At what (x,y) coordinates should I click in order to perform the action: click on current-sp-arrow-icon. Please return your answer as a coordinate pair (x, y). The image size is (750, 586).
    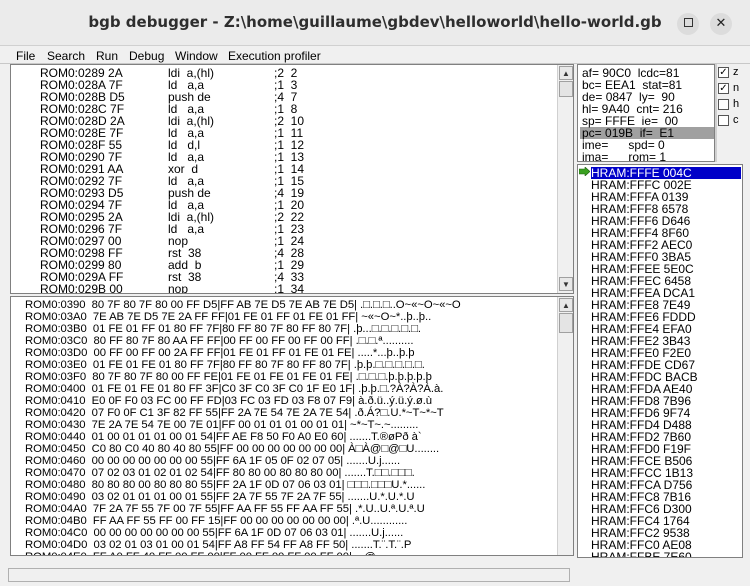
    Looking at the image, I should click on (584, 171).